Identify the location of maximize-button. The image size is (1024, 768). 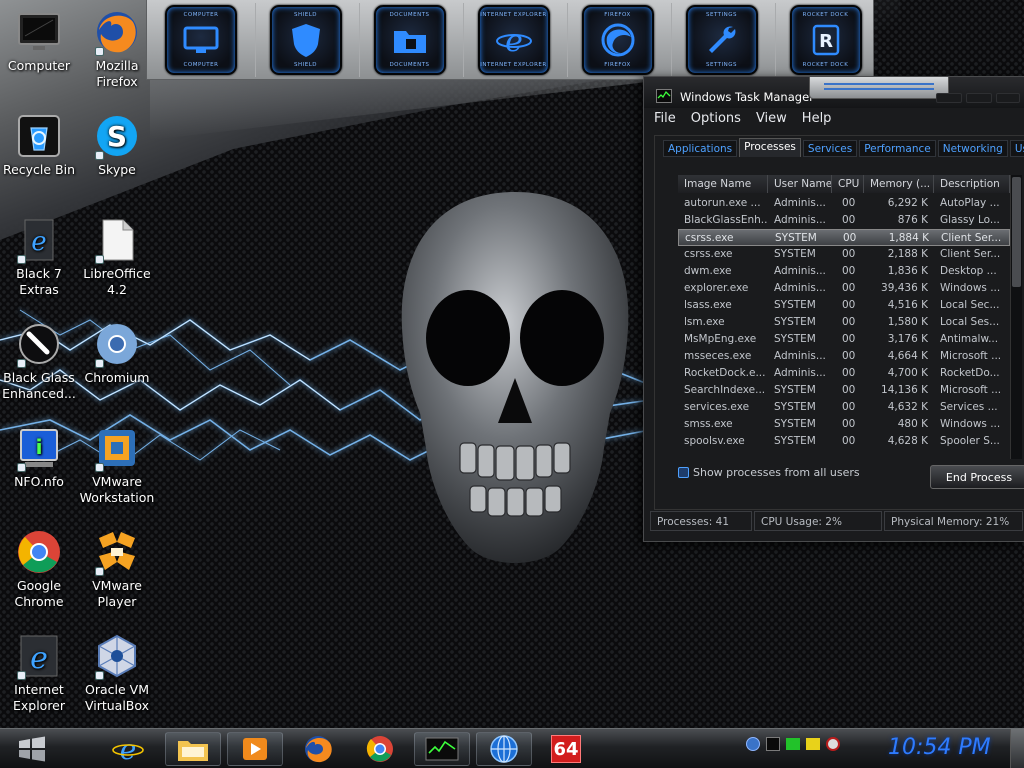
(979, 98).